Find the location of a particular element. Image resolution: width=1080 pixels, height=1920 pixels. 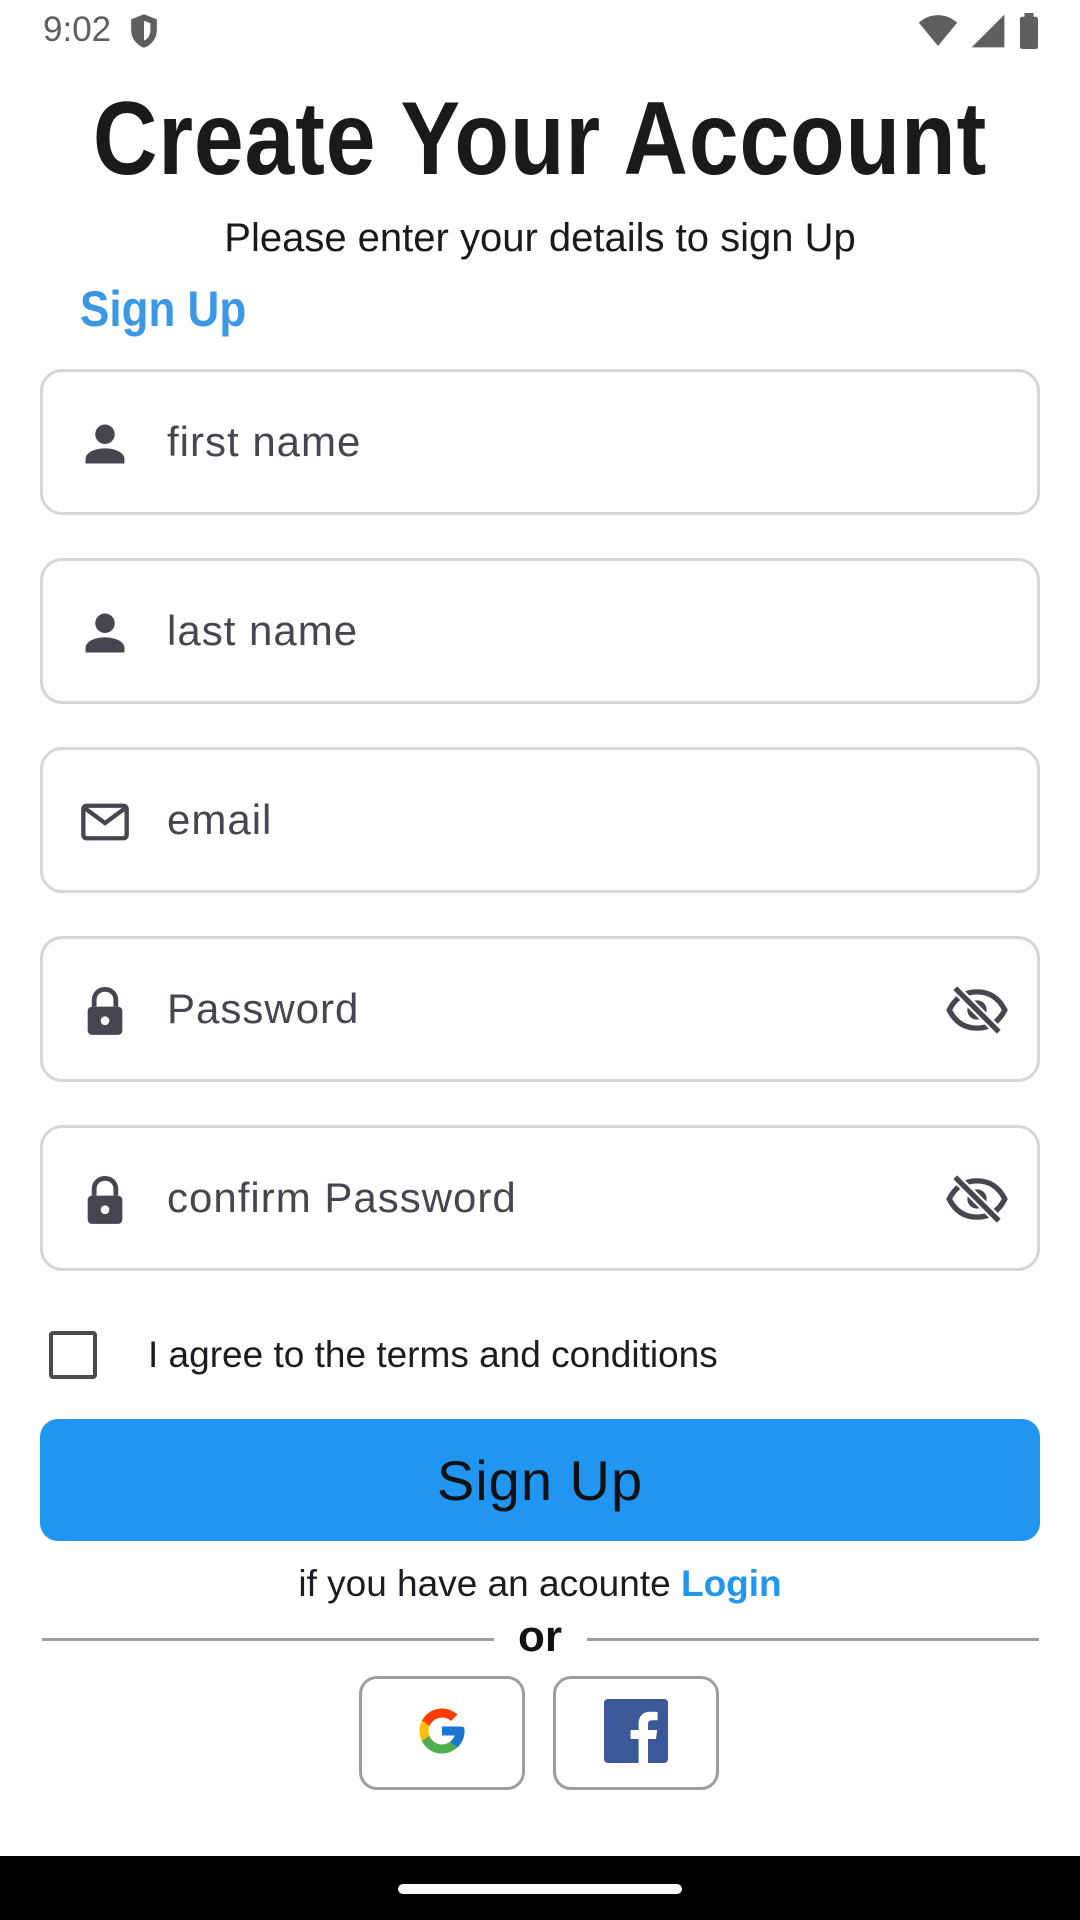

email-input is located at coordinates (557, 820).